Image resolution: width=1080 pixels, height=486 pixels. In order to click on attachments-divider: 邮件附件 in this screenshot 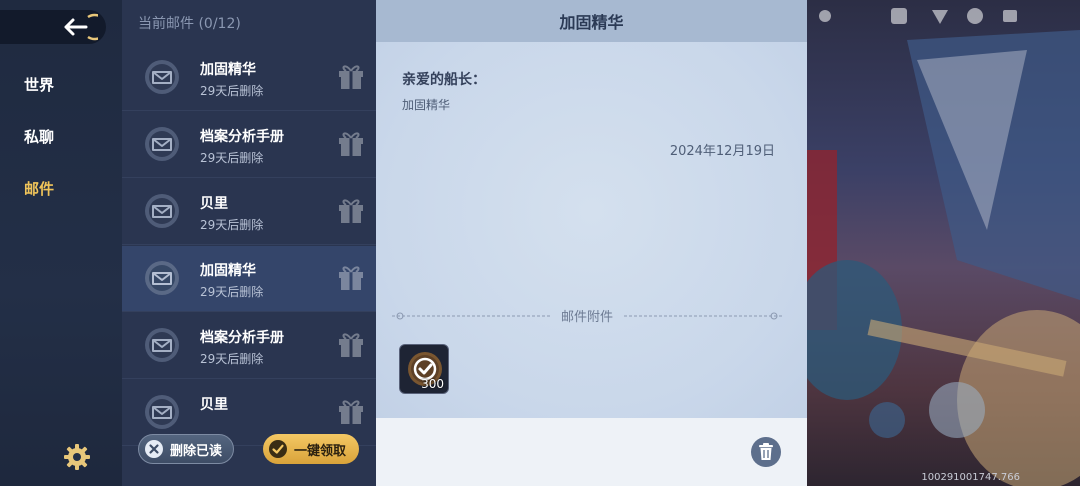, I will do `click(587, 316)`.